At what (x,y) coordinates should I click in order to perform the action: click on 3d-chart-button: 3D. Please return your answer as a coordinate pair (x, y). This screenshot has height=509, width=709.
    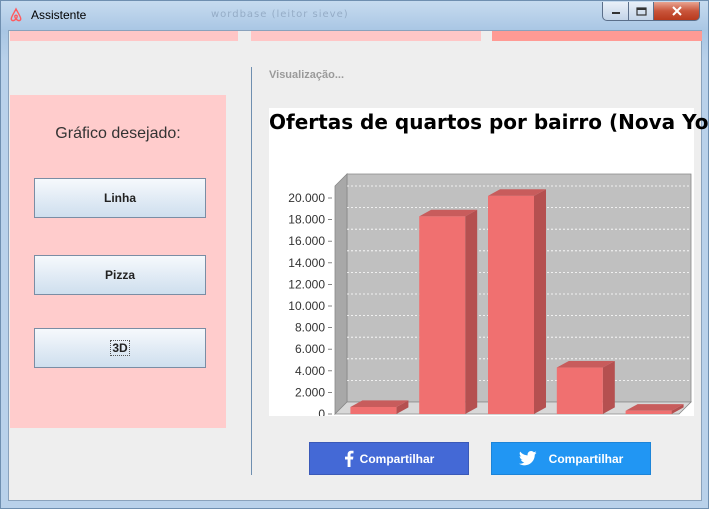
    Looking at the image, I should click on (120, 348).